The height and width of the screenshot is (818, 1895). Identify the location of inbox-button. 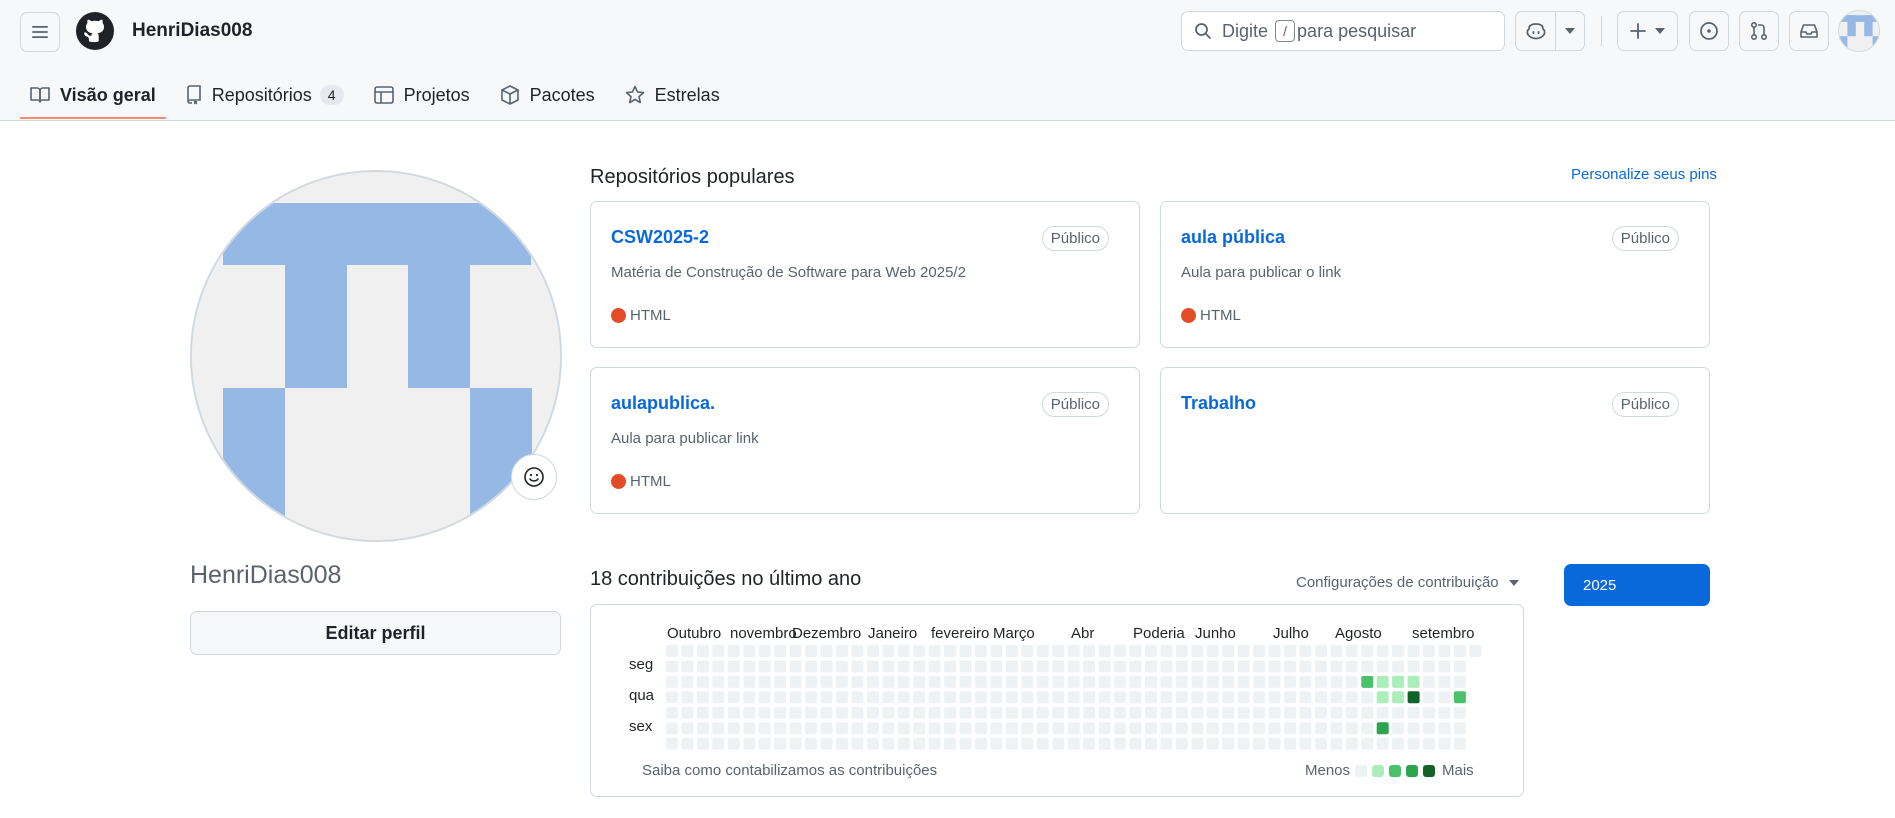
(1809, 31).